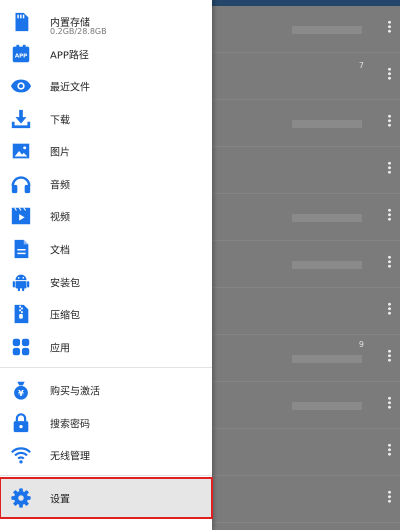 This screenshot has height=530, width=400. What do you see at coordinates (106, 22) in the screenshot?
I see `drawer-item-internal-storage: 内置存储 0.2GB/28.8GB` at bounding box center [106, 22].